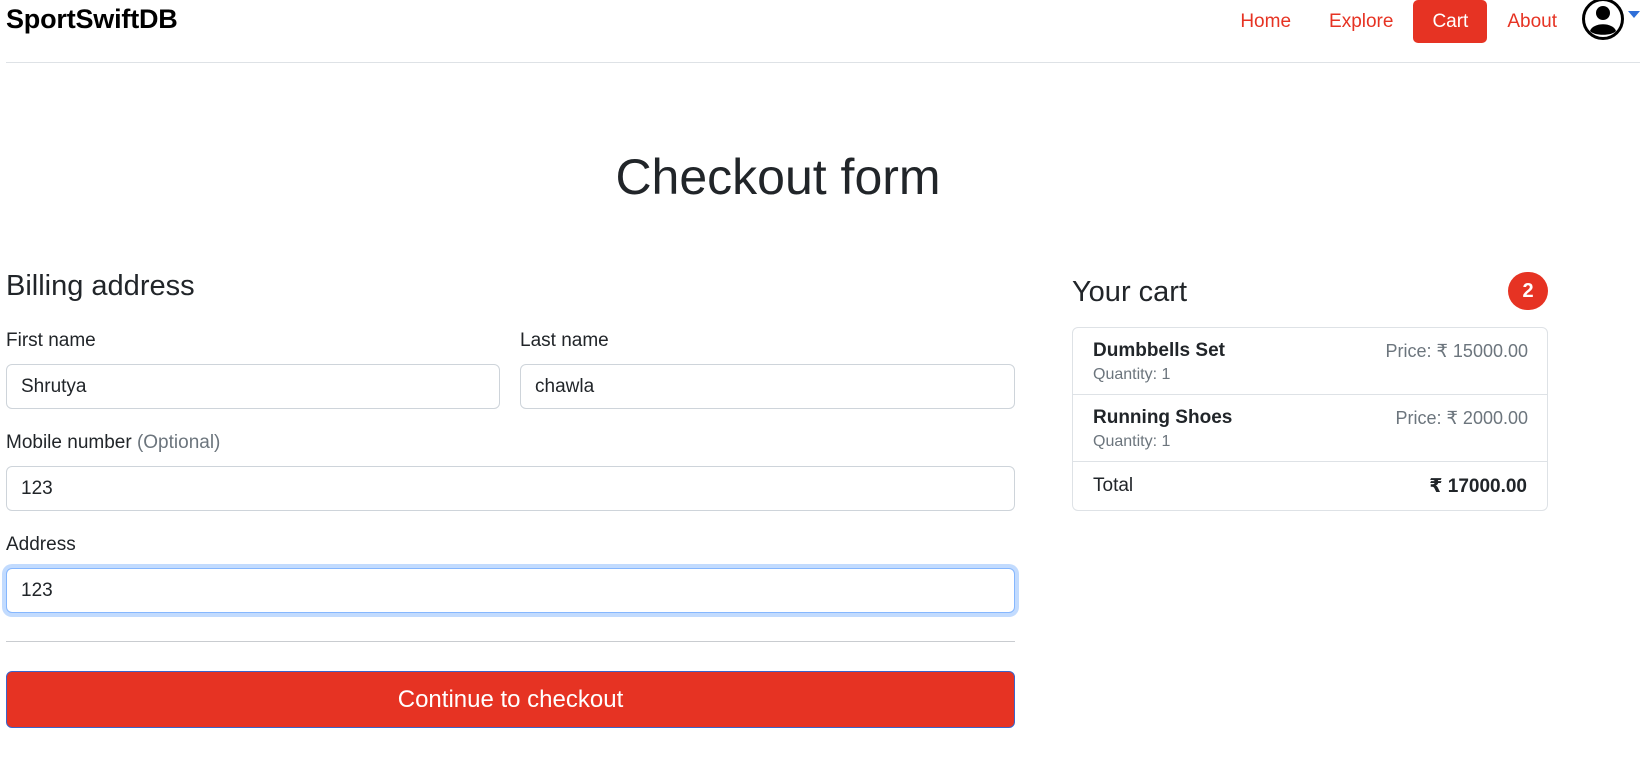 This screenshot has width=1646, height=783. Describe the element at coordinates (510, 590) in the screenshot. I see `address-field` at that location.